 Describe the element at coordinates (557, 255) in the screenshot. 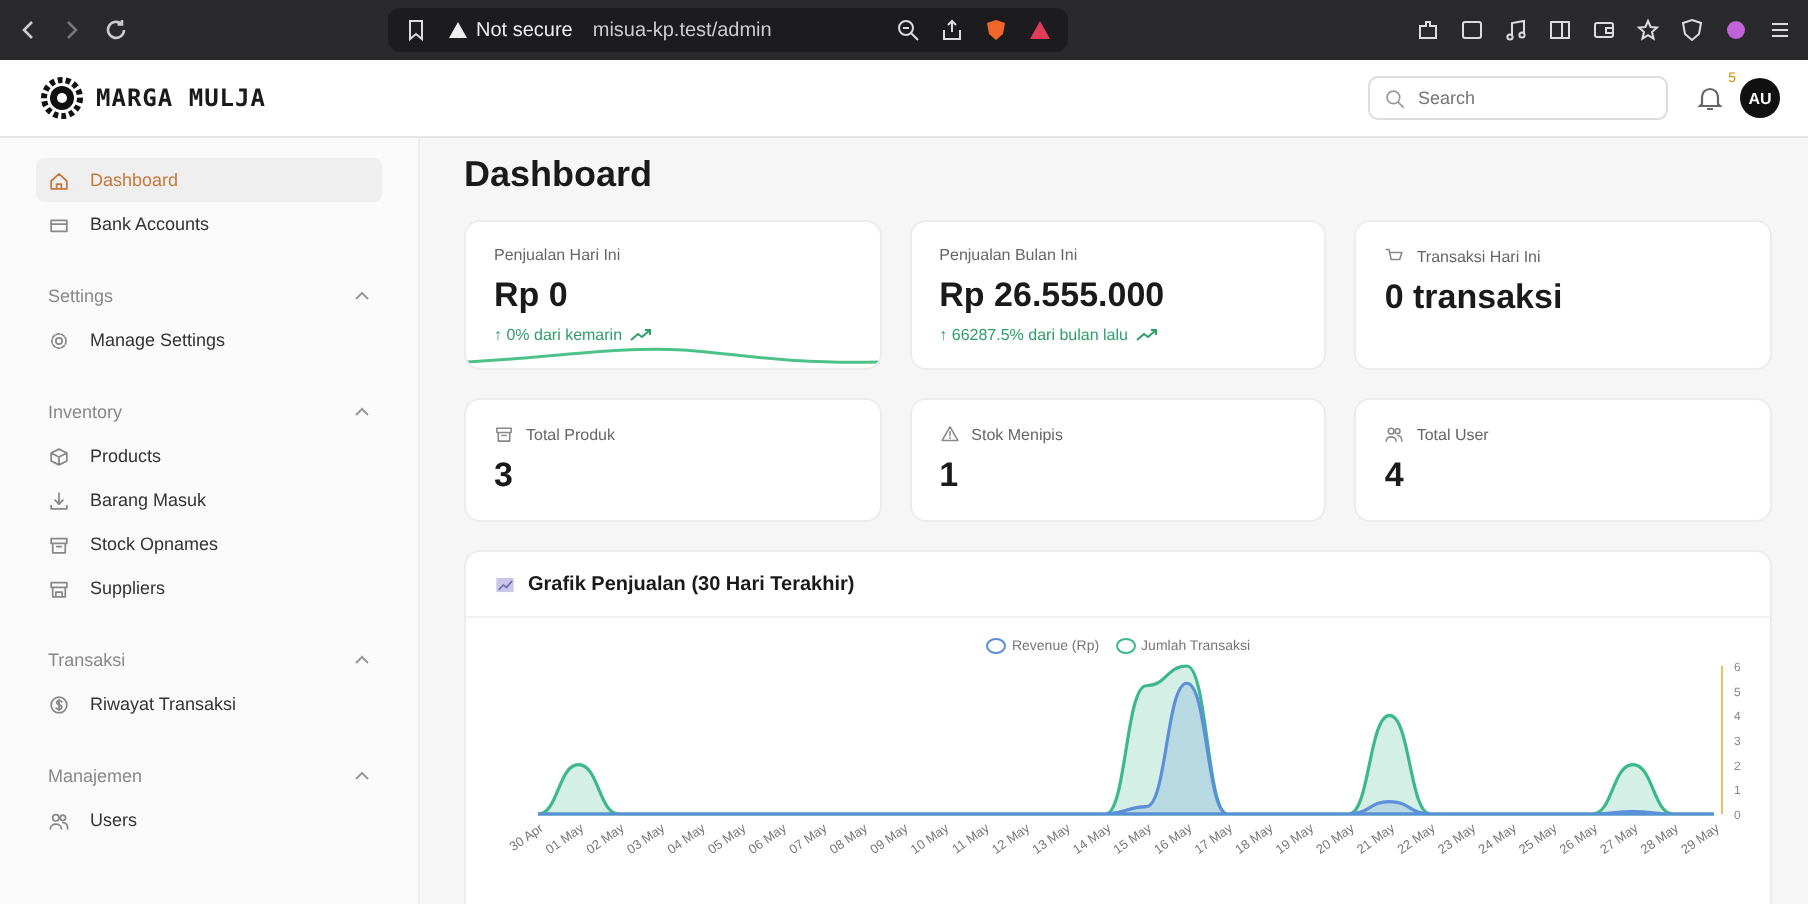

I see `stat-label: Penjualan Hari Ini` at that location.